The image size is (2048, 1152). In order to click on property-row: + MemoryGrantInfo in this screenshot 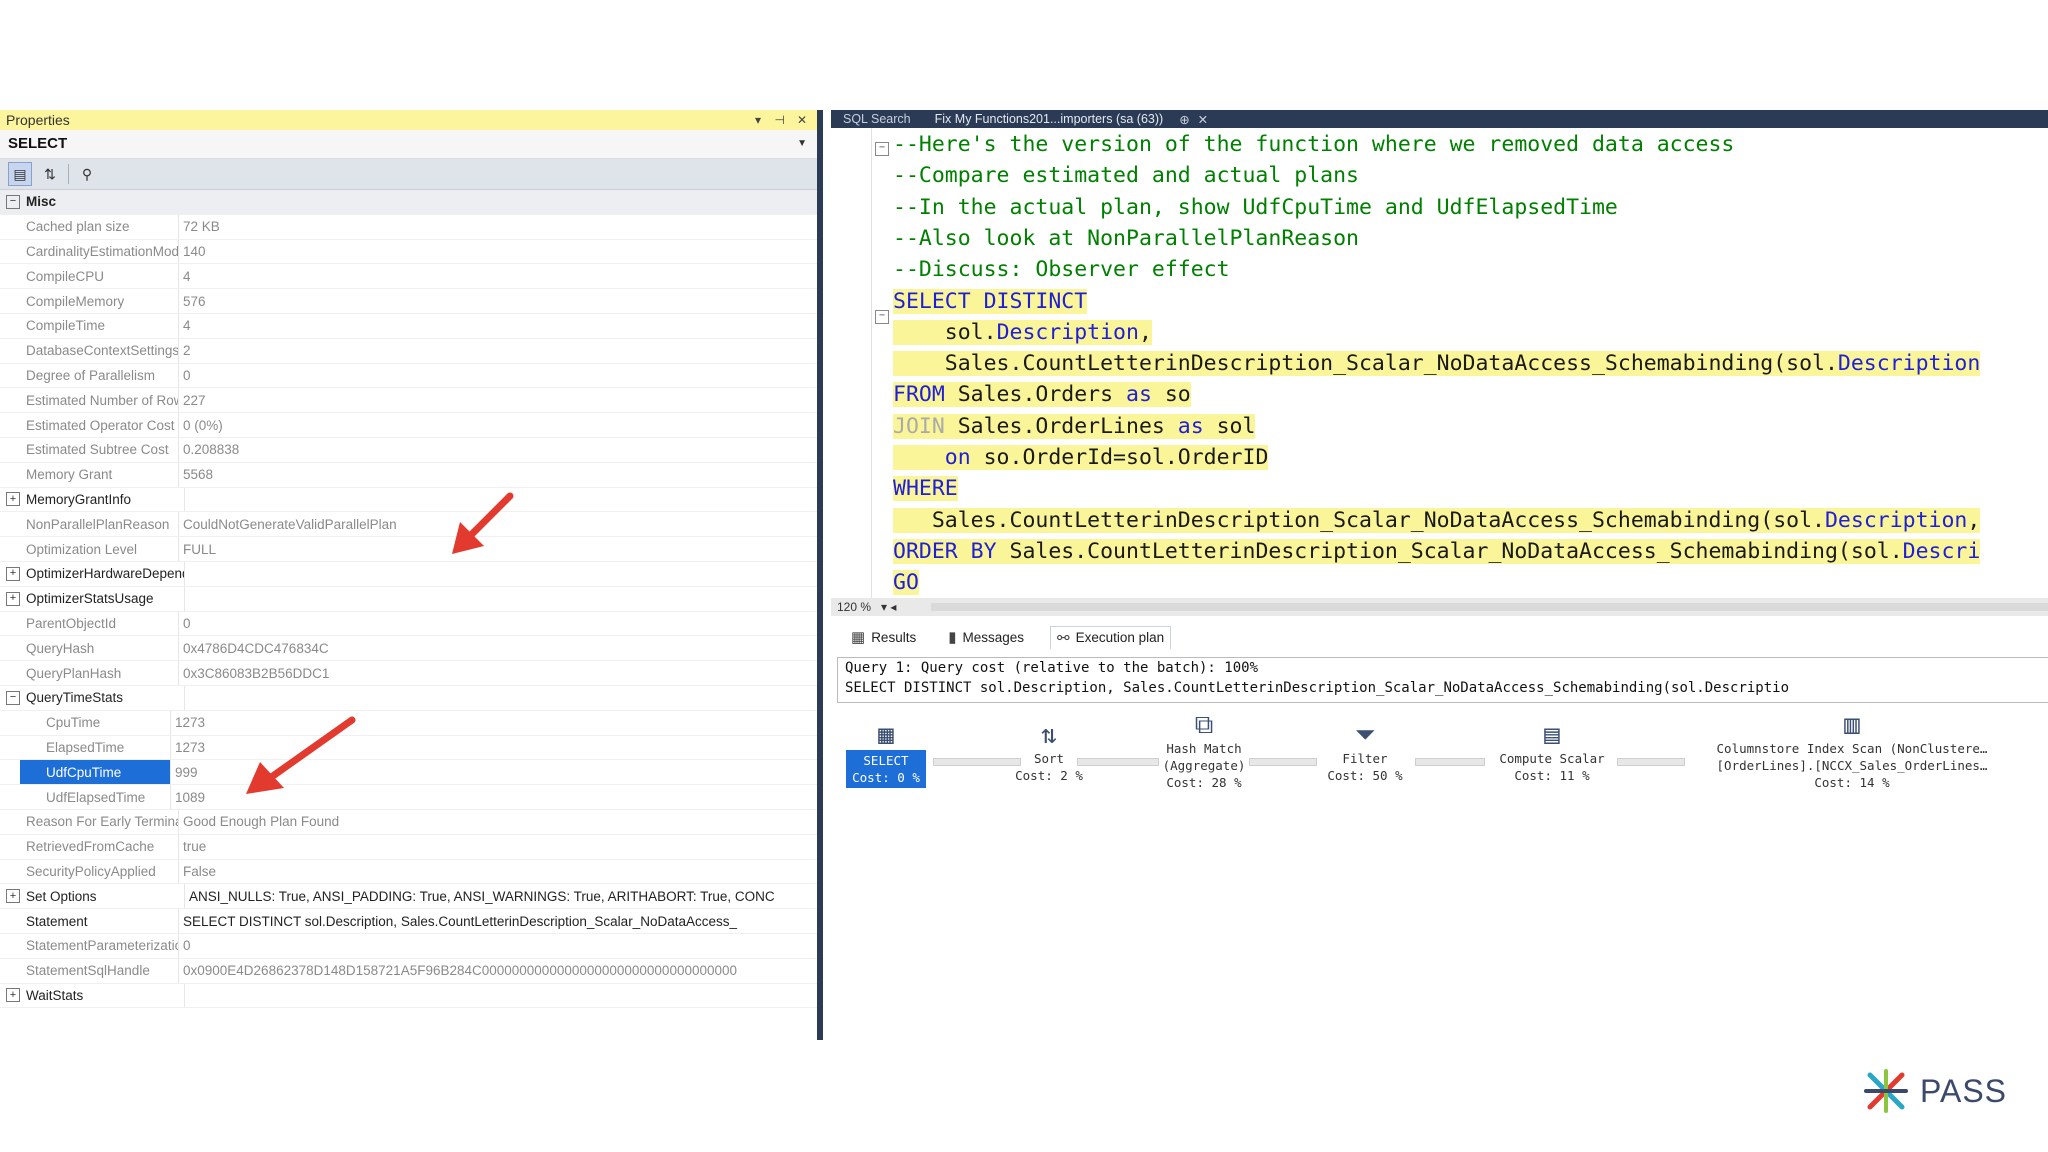, I will do `click(408, 500)`.